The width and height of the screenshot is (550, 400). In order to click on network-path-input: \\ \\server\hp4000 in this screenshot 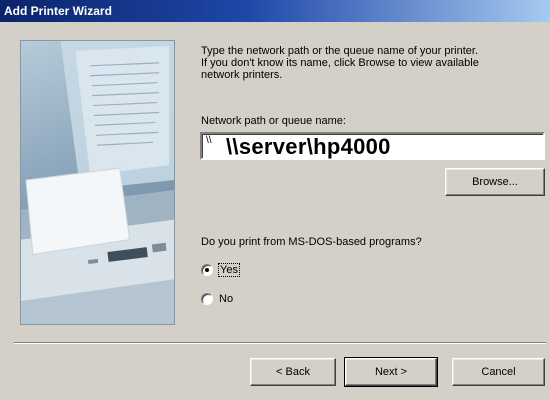, I will do `click(372, 146)`.